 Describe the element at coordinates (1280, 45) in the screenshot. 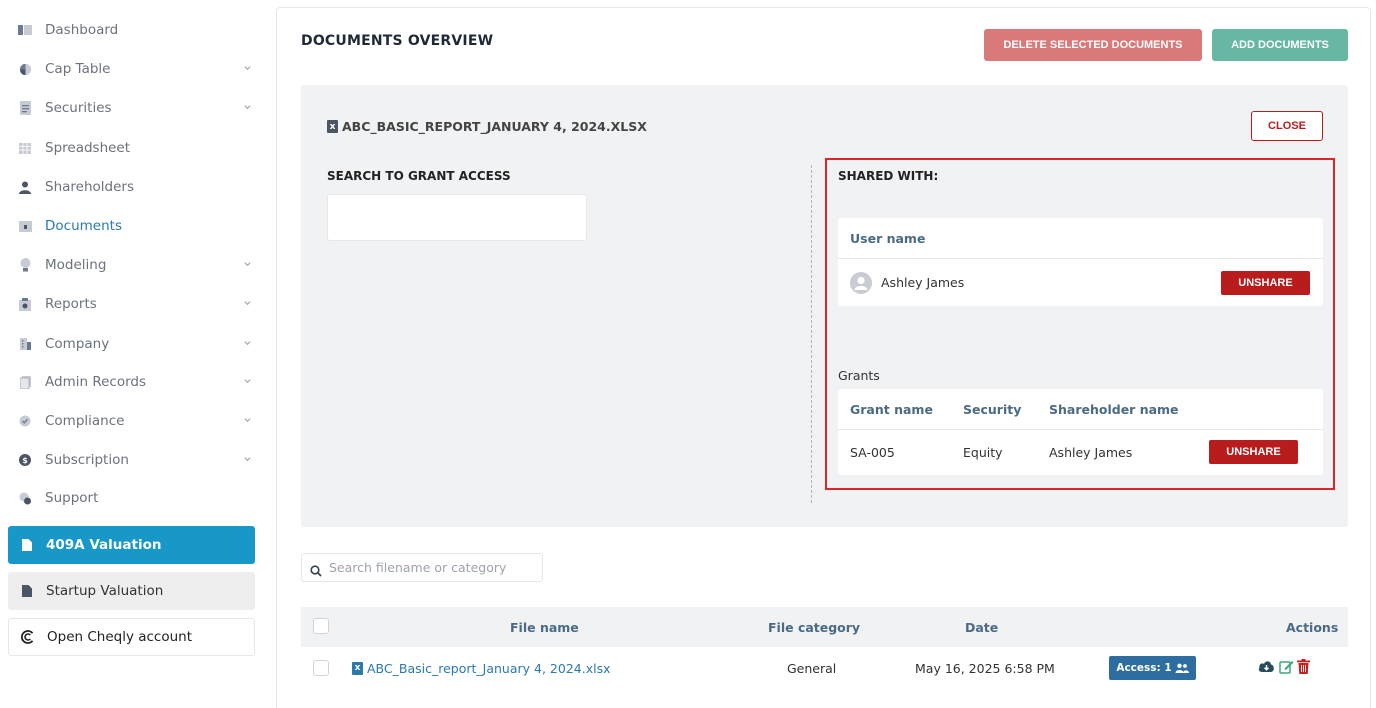

I see `add-documents-button: ADD DOCUMENTS` at that location.